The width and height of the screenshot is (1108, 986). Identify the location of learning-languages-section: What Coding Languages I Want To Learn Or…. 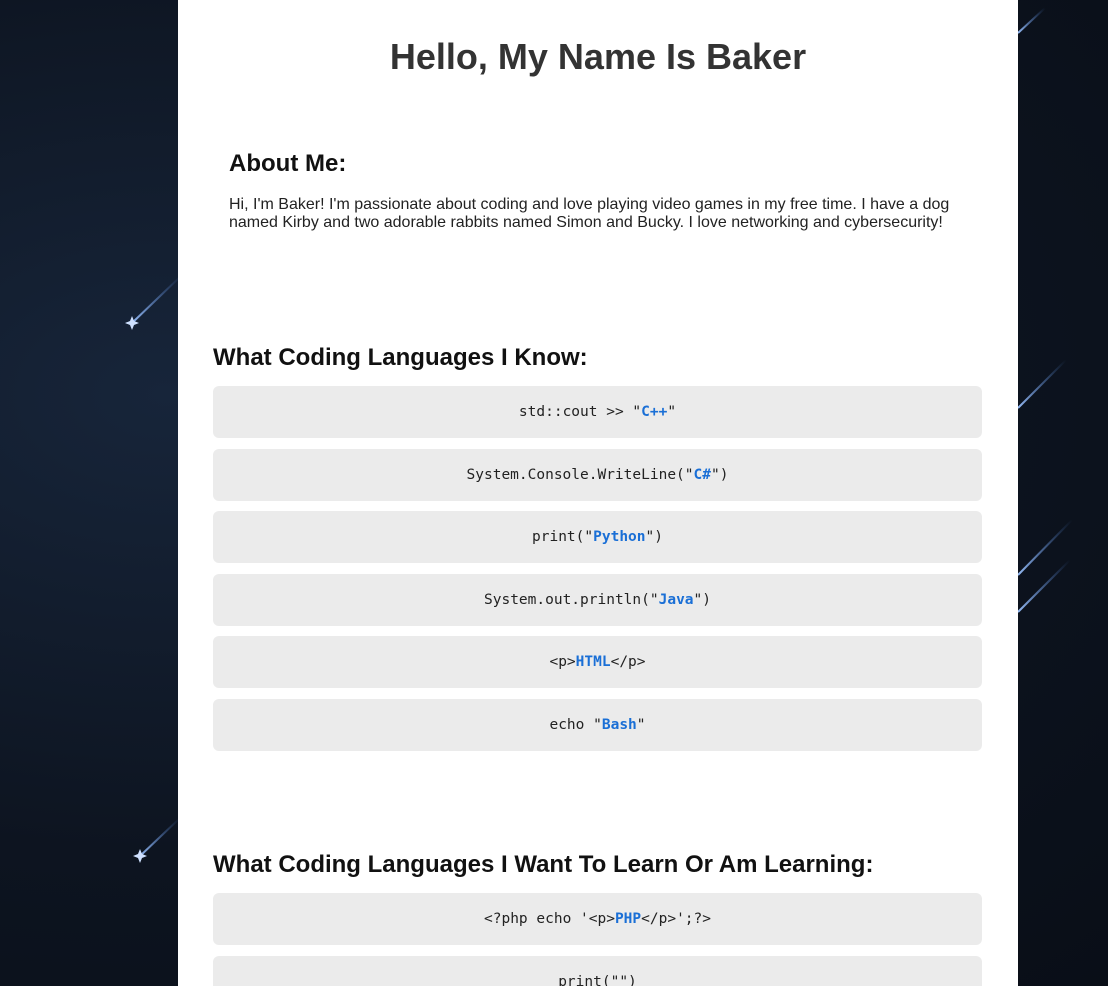
(597, 918).